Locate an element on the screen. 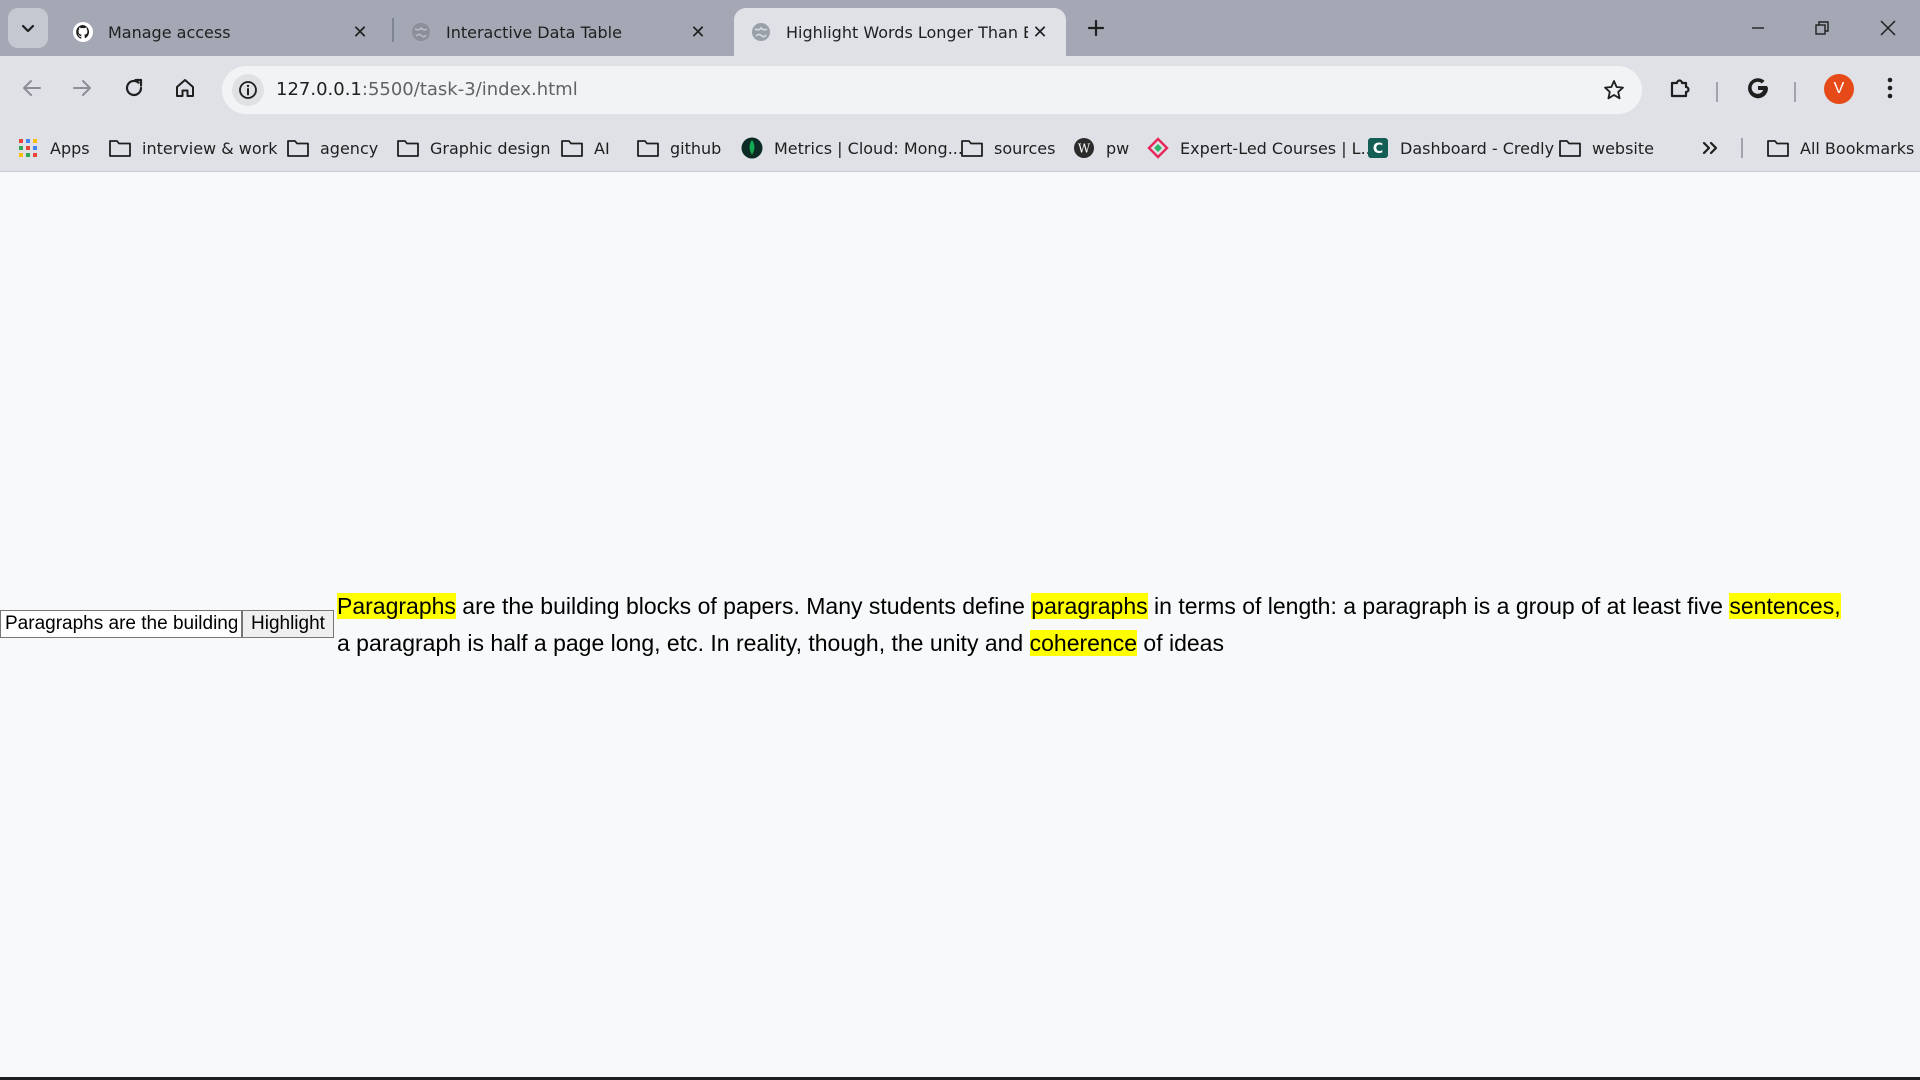  bookmark-label: Apps is located at coordinates (70, 148).